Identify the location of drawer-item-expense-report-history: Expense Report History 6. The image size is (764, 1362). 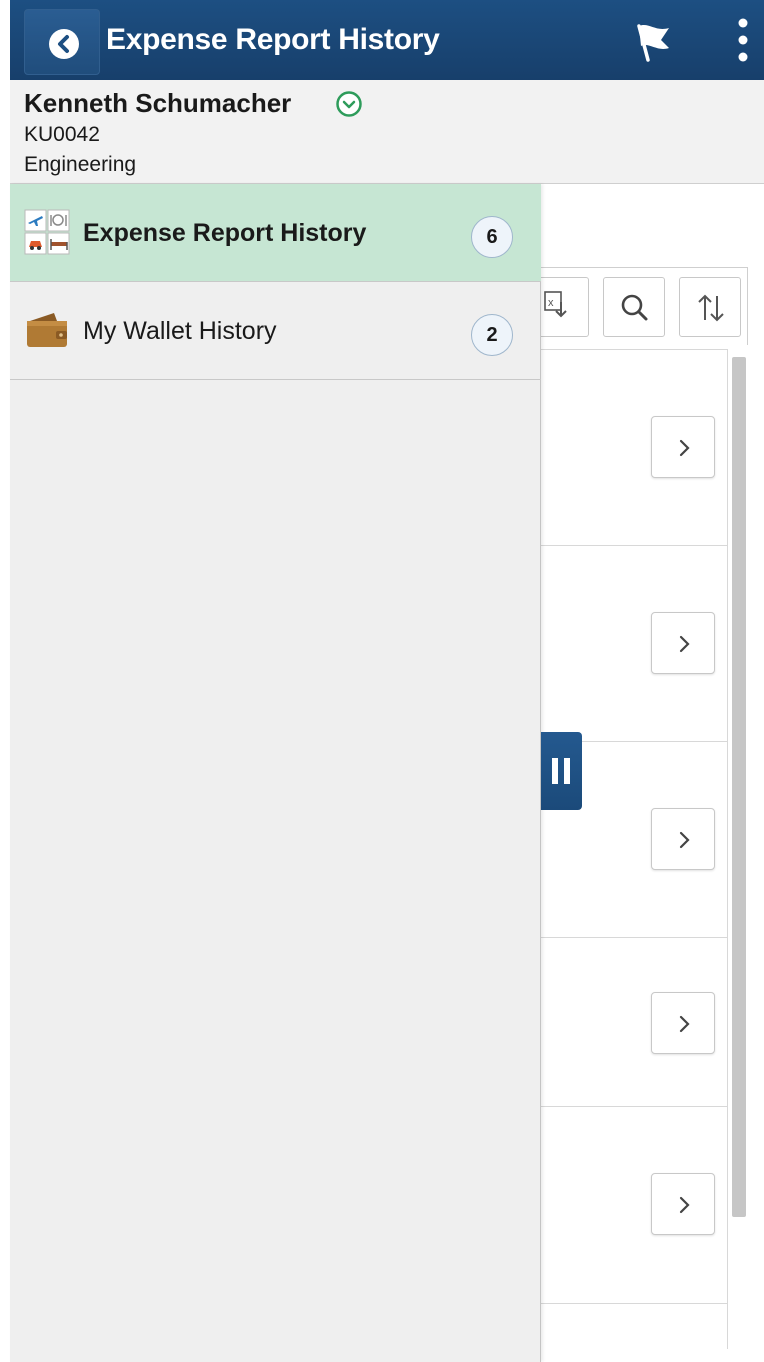
(275, 233).